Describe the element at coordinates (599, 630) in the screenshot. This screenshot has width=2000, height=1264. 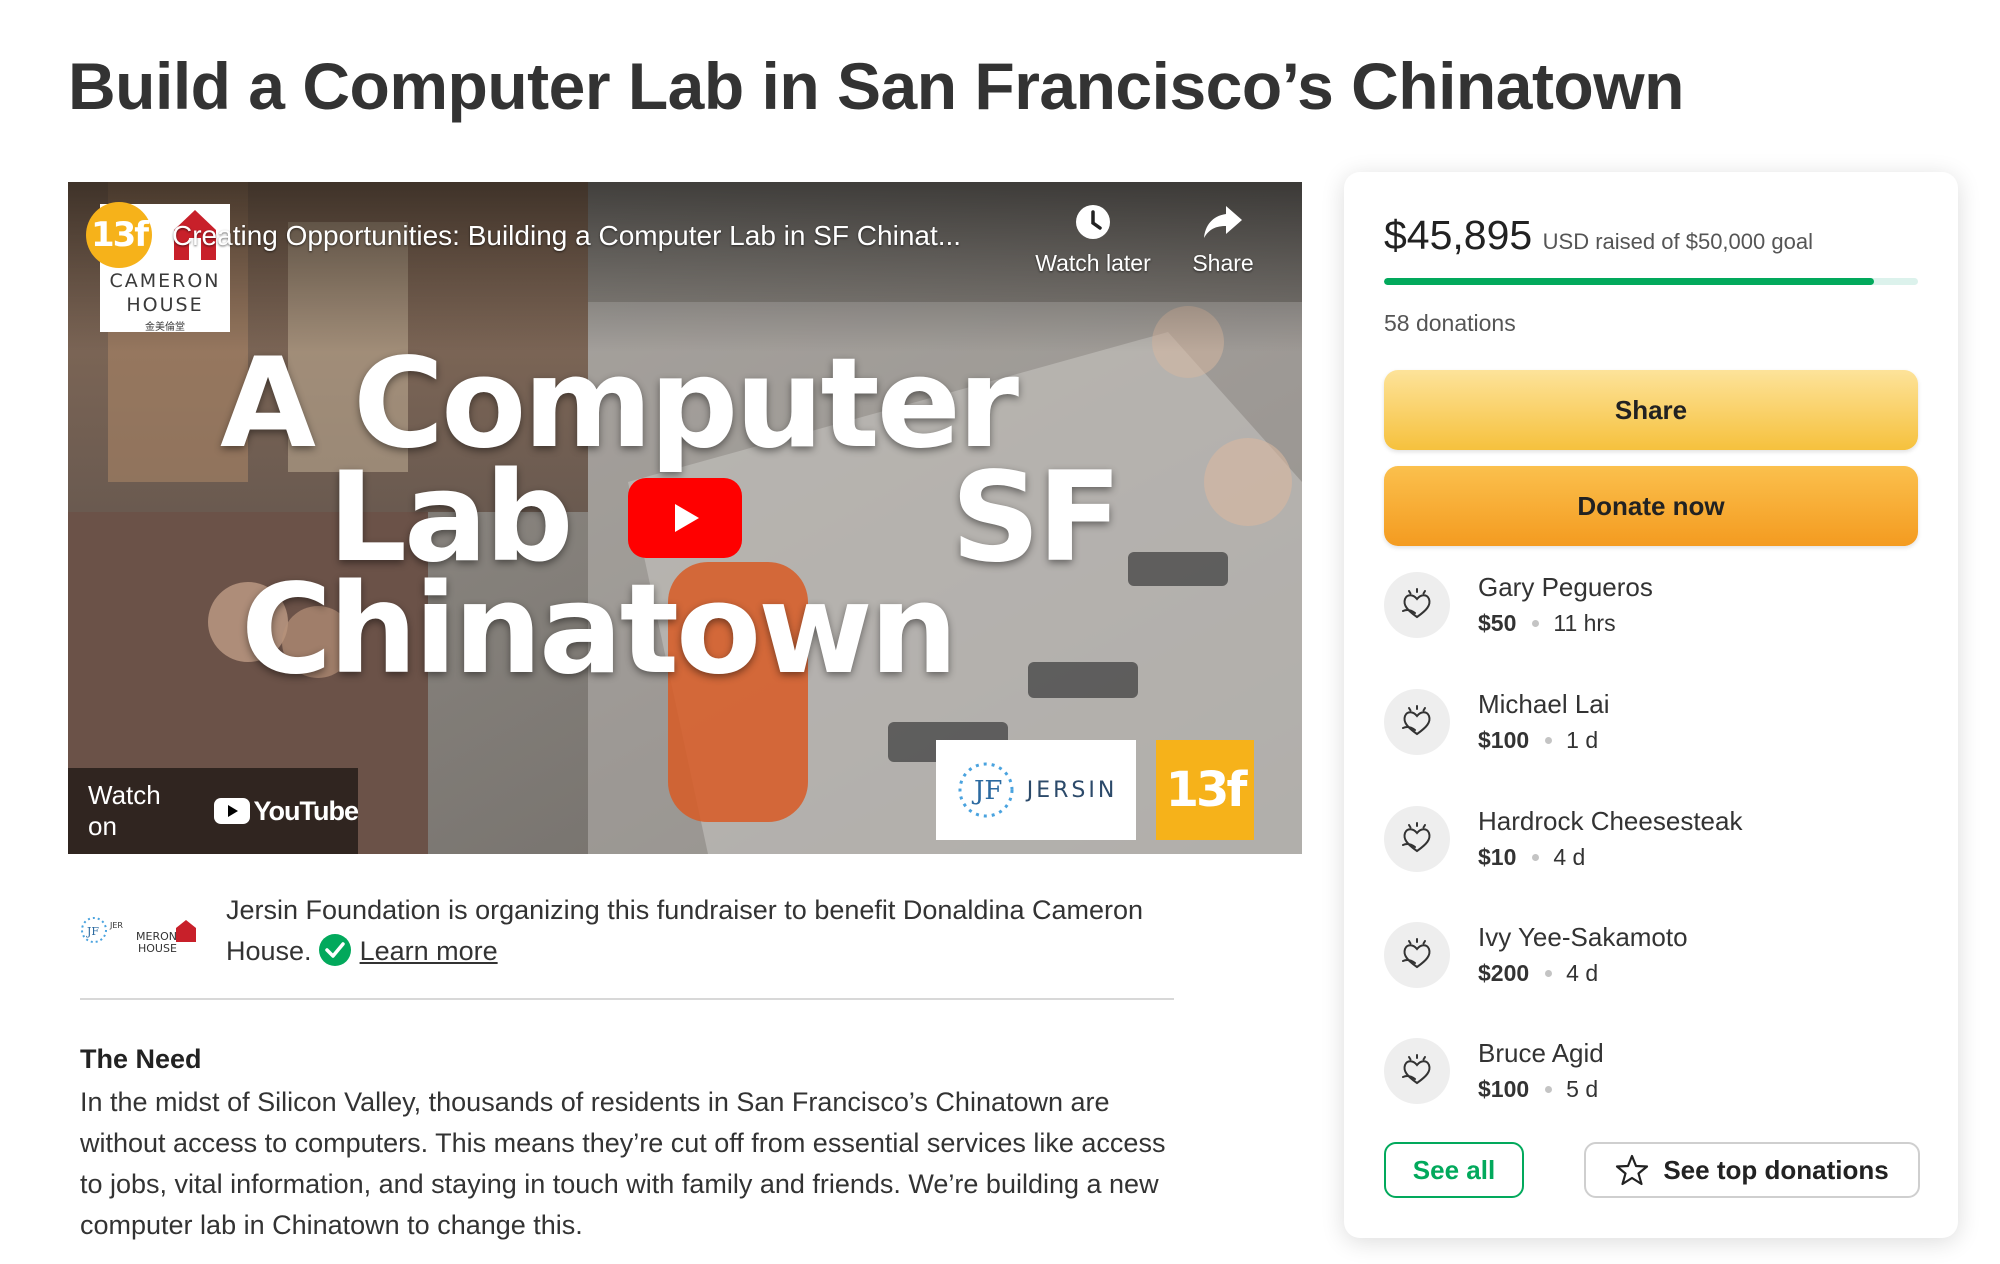
I see `overlay-title-line3: Chinatown` at that location.